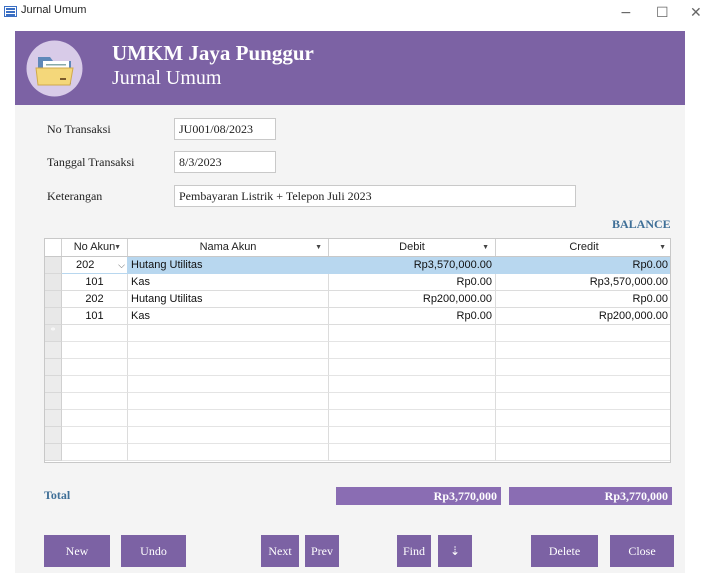 This screenshot has width=711, height=573. Describe the element at coordinates (280, 551) in the screenshot. I see `next-button: Next` at that location.